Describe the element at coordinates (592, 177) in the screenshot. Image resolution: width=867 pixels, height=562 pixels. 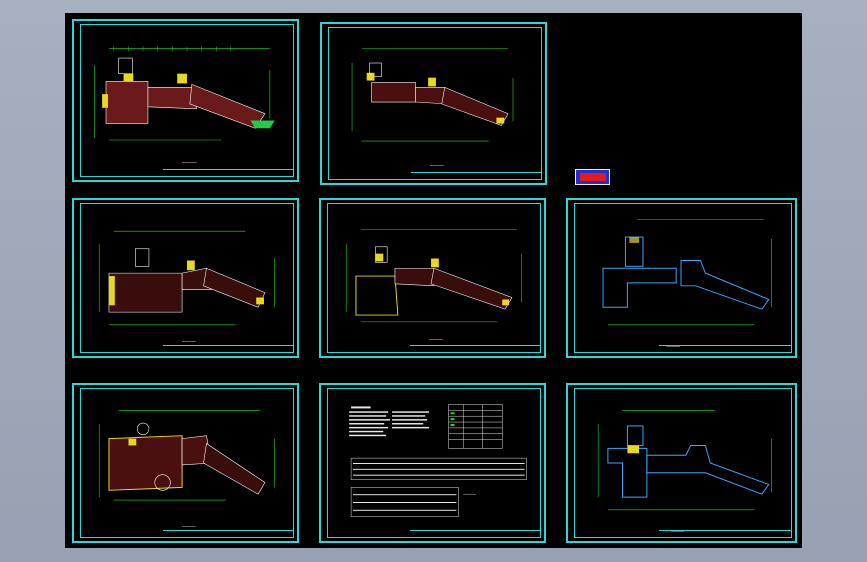
I see `legend-swatch` at that location.